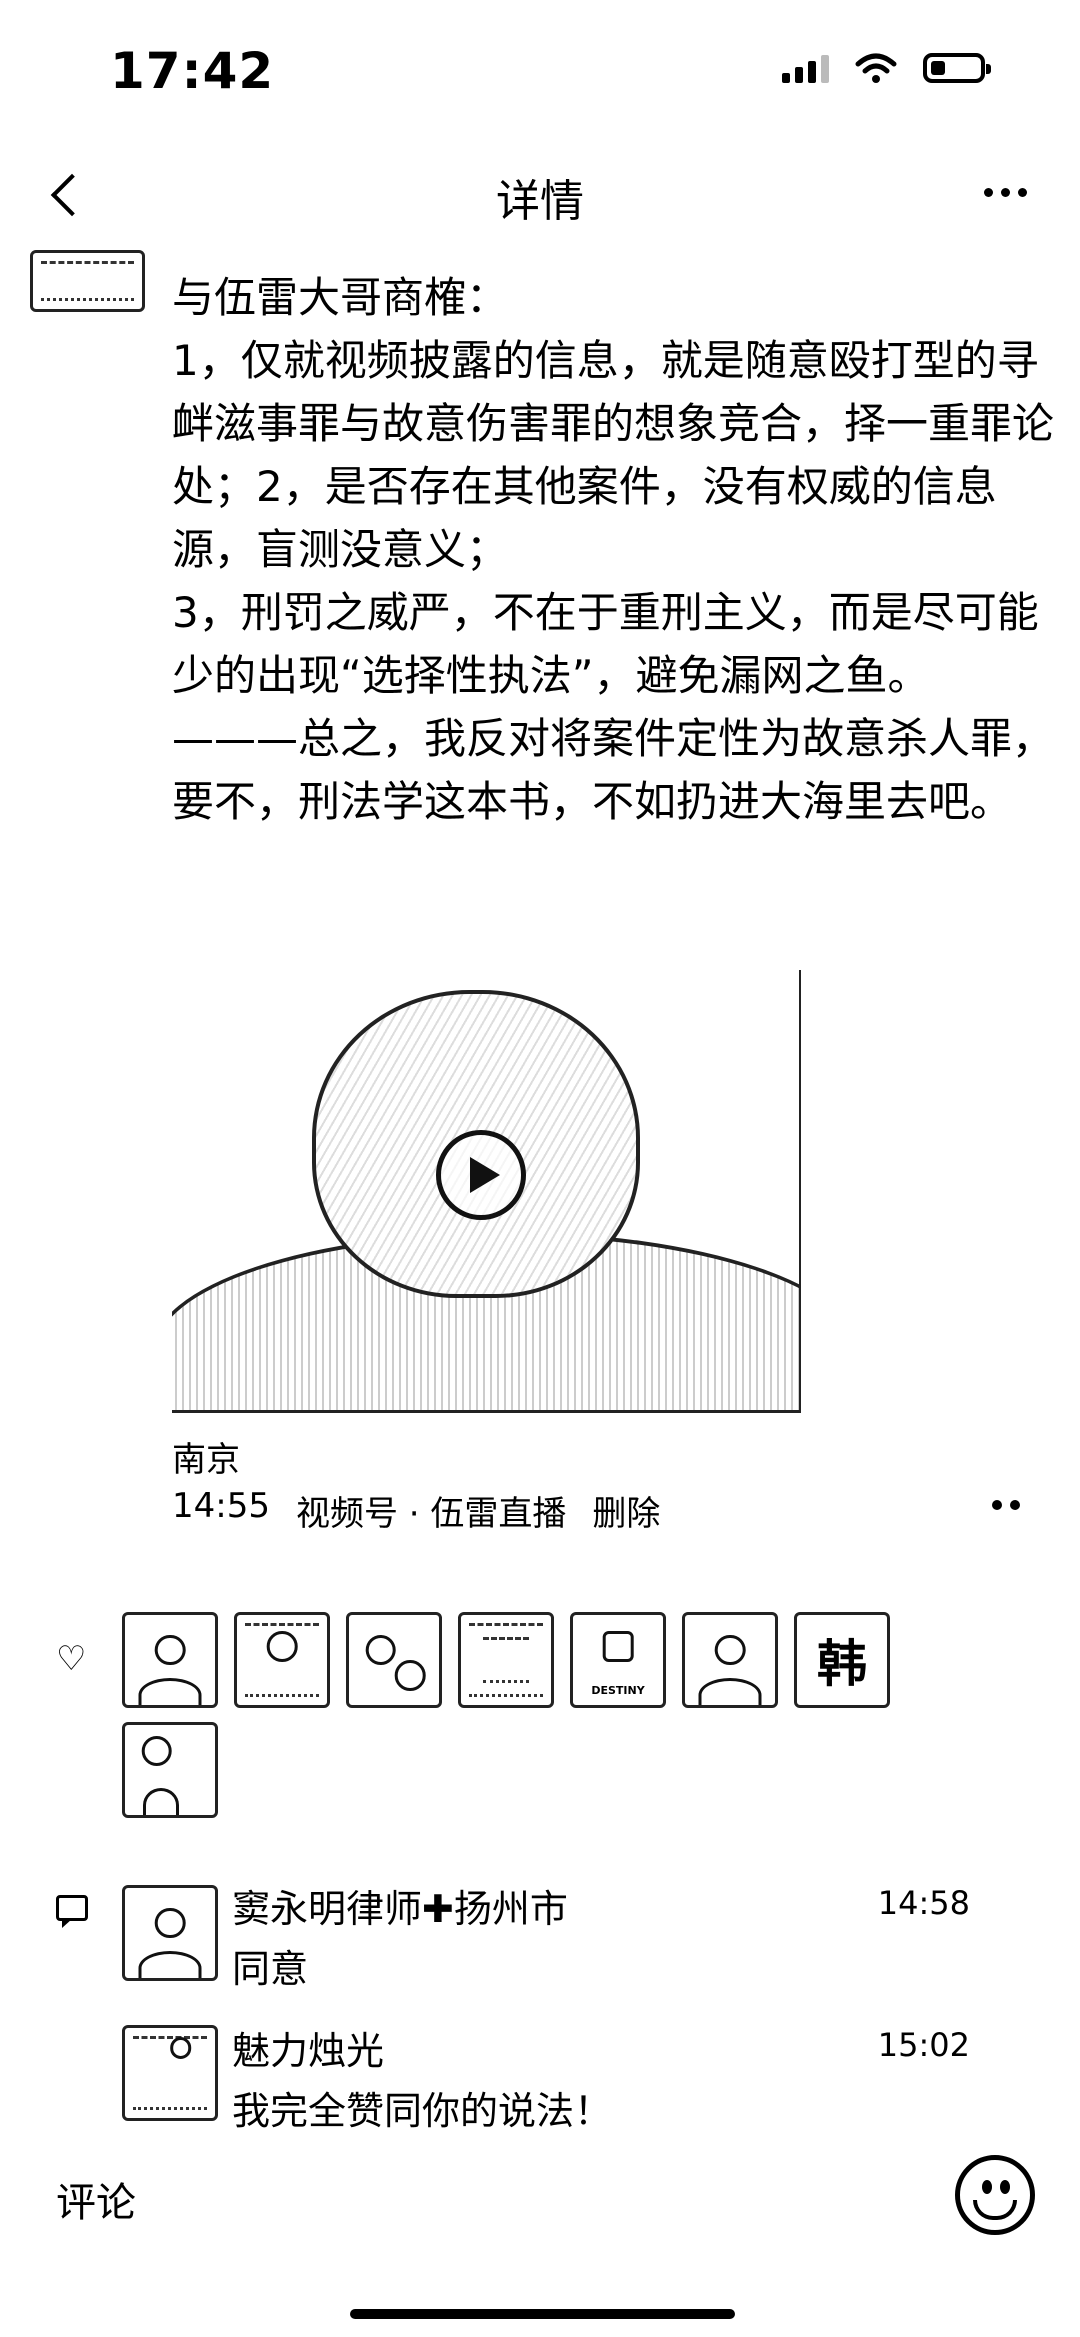 This screenshot has width=1080, height=2337. What do you see at coordinates (540, 201) in the screenshot?
I see `page-title: 详情` at bounding box center [540, 201].